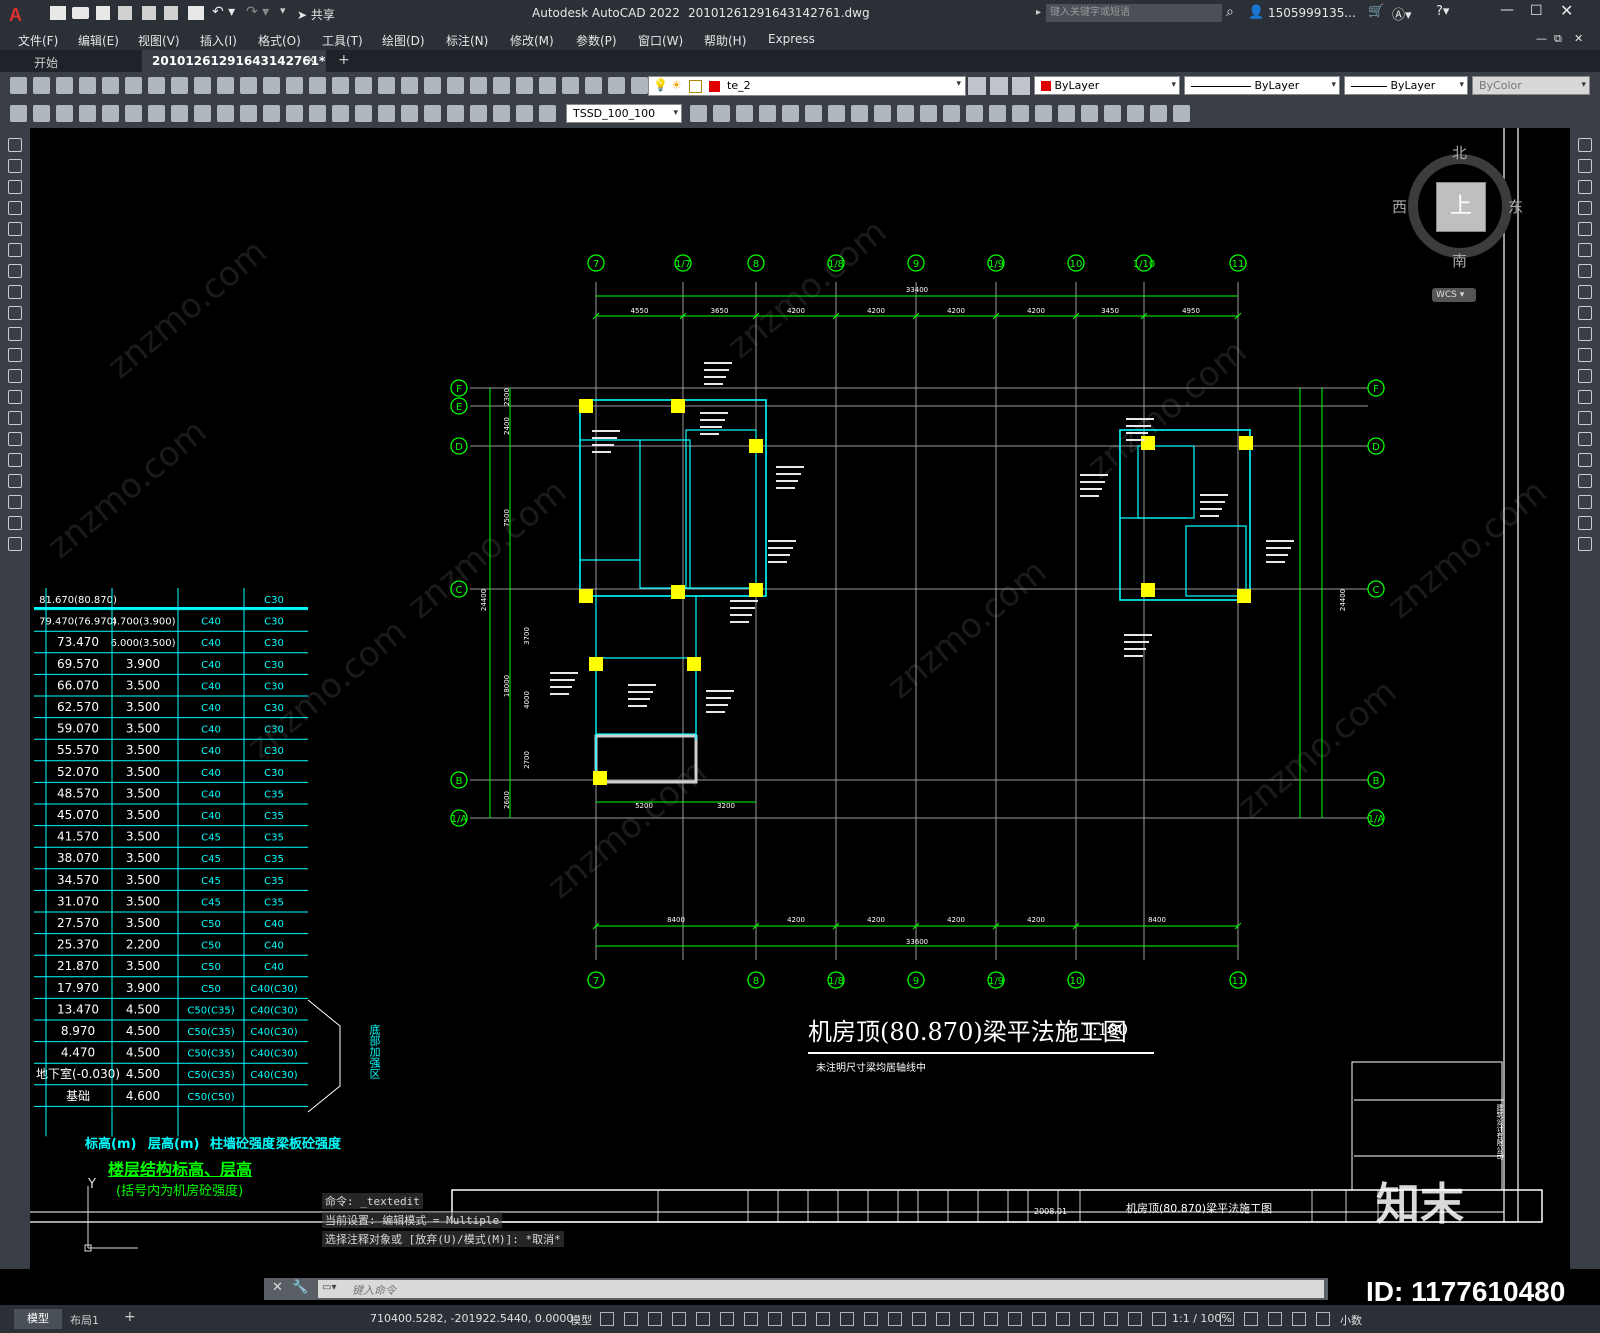 This screenshot has width=1600, height=1333. What do you see at coordinates (156, 113) in the screenshot?
I see `dimension-tool-7-icon` at bounding box center [156, 113].